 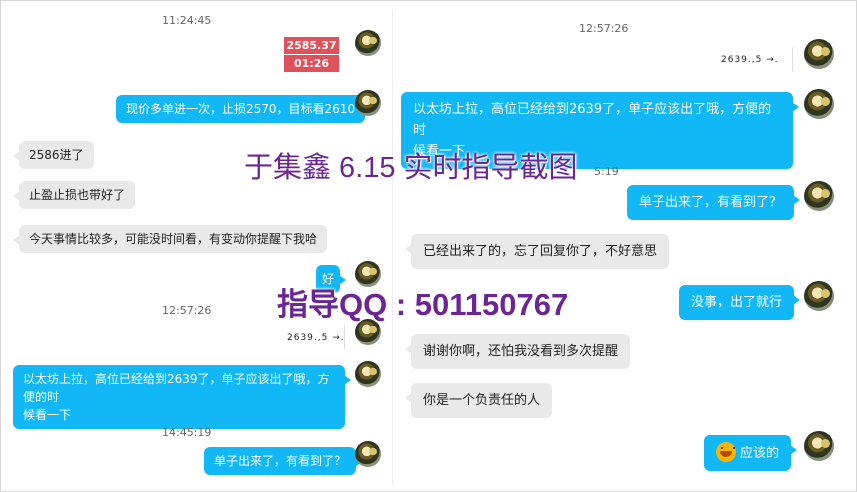 What do you see at coordinates (311, 63) in the screenshot?
I see `stock-time-badge: 01:26` at bounding box center [311, 63].